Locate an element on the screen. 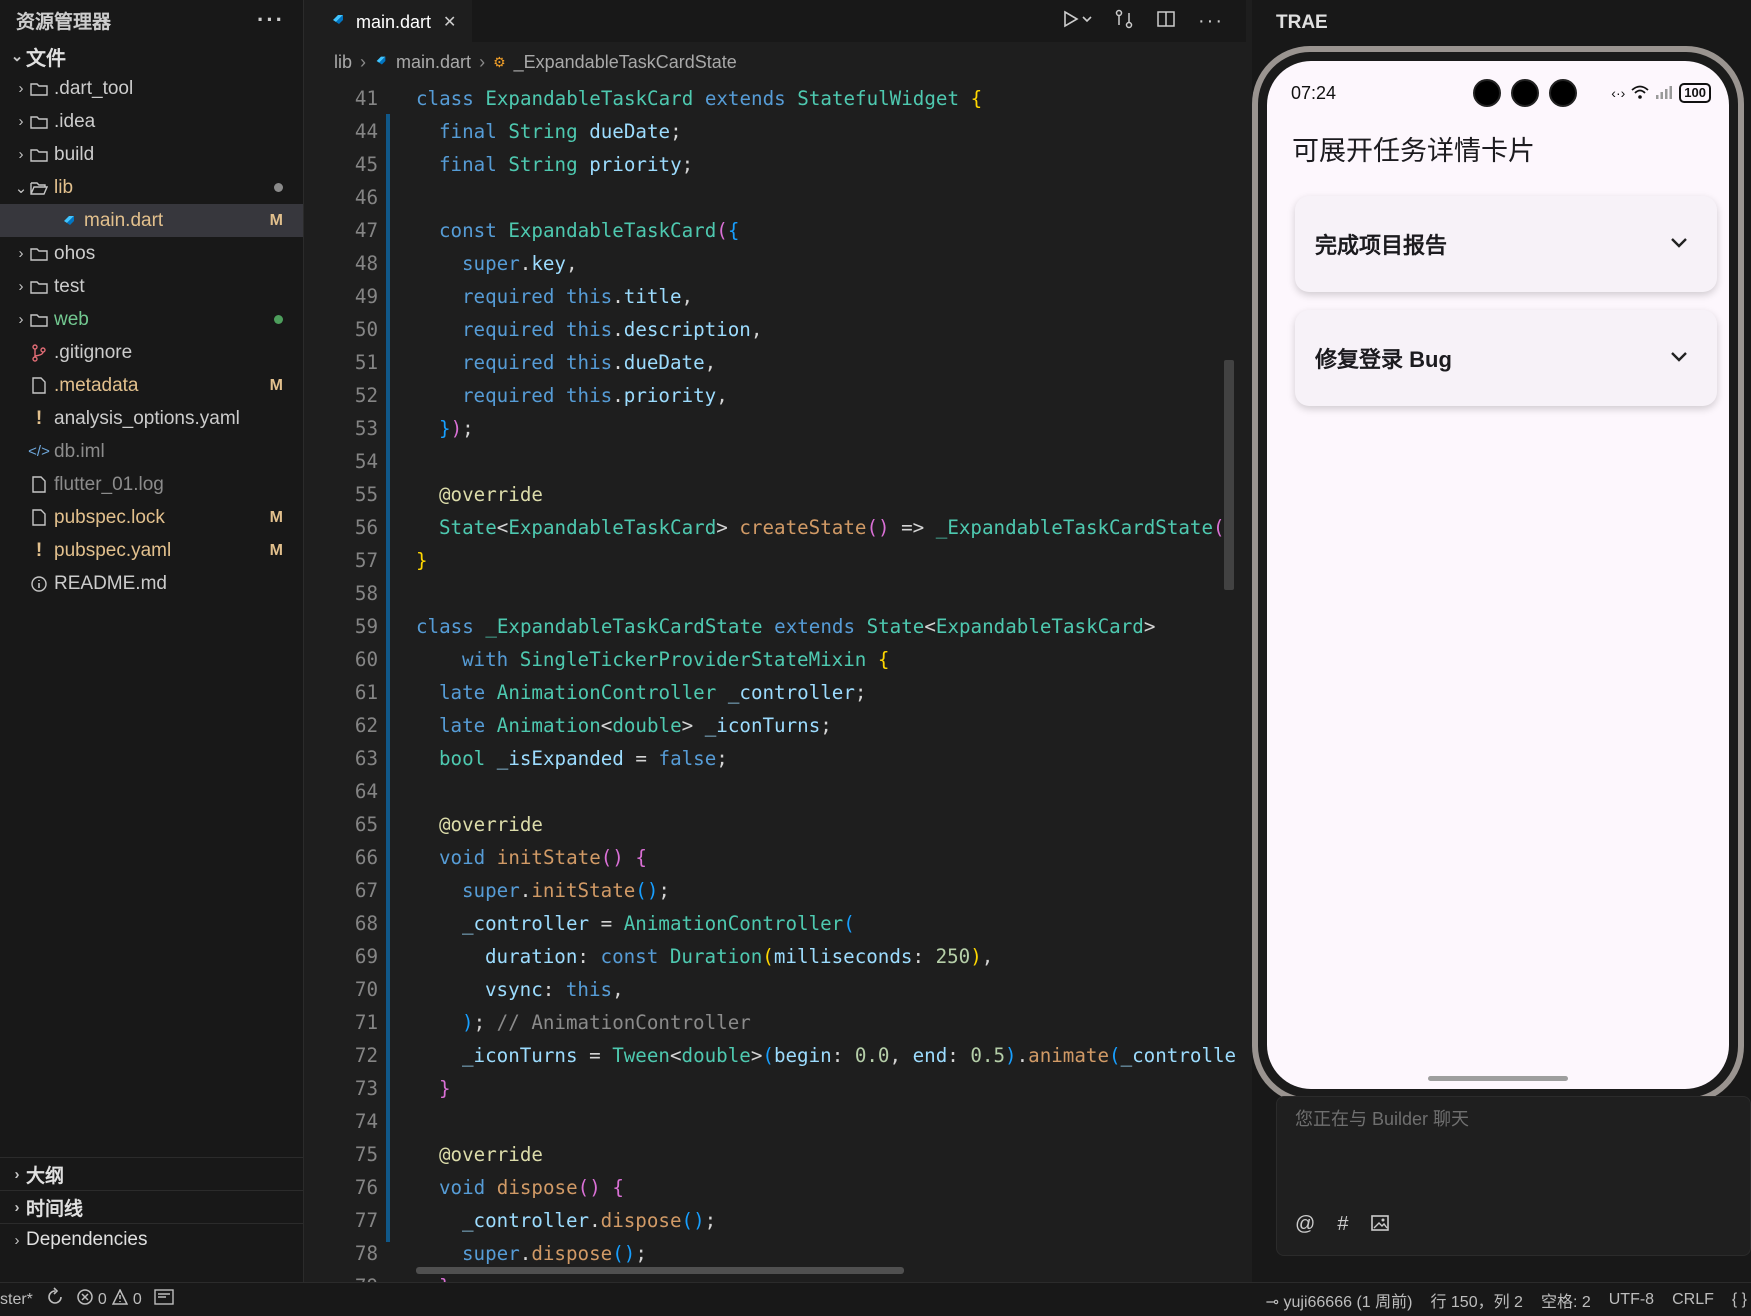 The height and width of the screenshot is (1316, 1751). git-blame: ⊸ yuji66666 (1 周前) is located at coordinates (1339, 1300).